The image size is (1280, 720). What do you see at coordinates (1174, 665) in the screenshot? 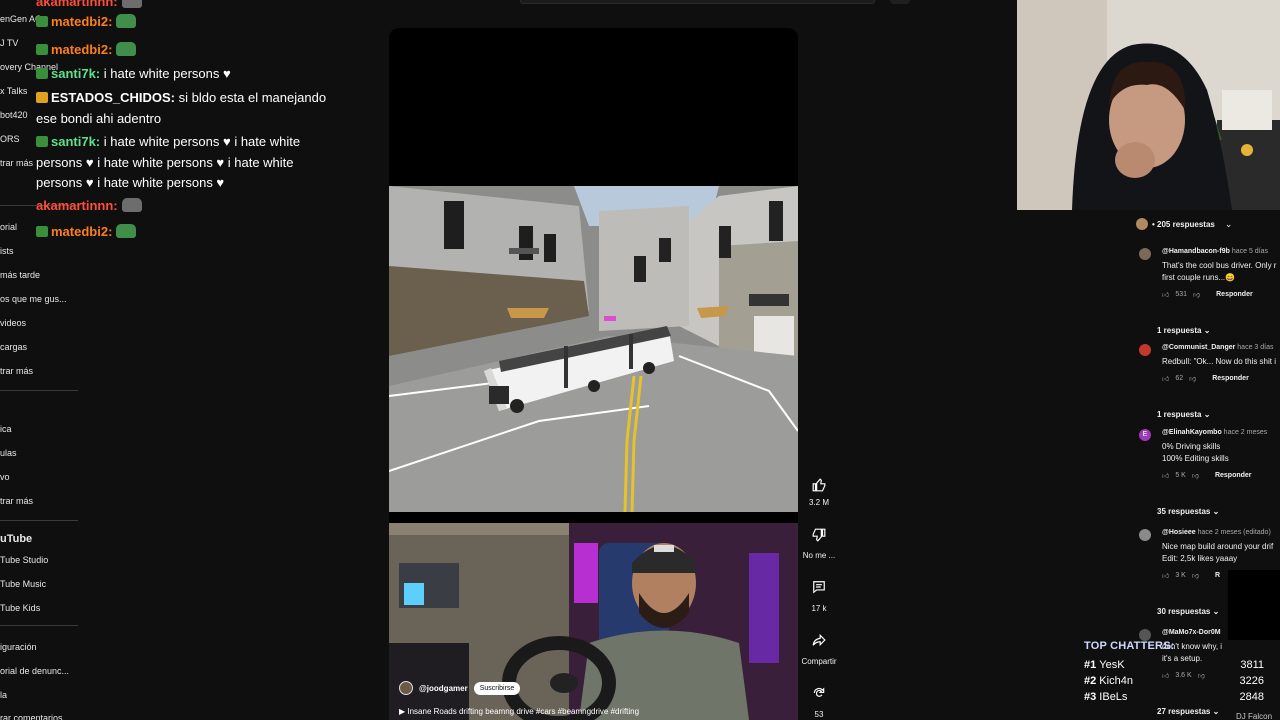
I see `top-chatter-row: #1 YesK 3811` at bounding box center [1174, 665].